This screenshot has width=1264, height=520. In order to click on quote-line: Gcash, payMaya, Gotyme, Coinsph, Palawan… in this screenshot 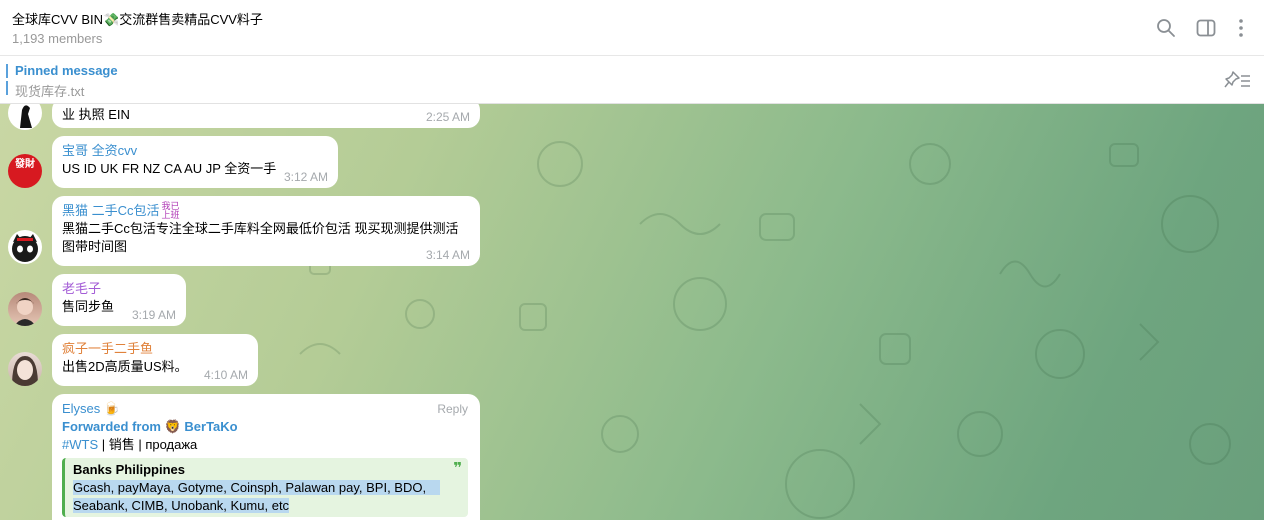, I will do `click(257, 487)`.